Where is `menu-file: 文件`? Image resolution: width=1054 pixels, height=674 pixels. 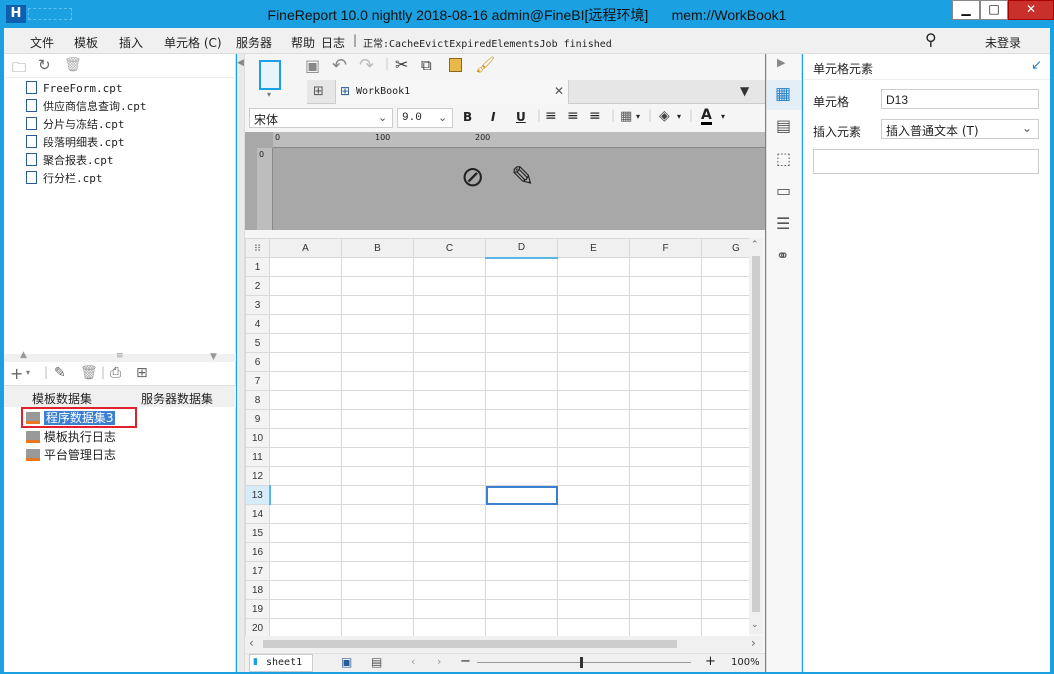
menu-file: 文件 is located at coordinates (42, 42).